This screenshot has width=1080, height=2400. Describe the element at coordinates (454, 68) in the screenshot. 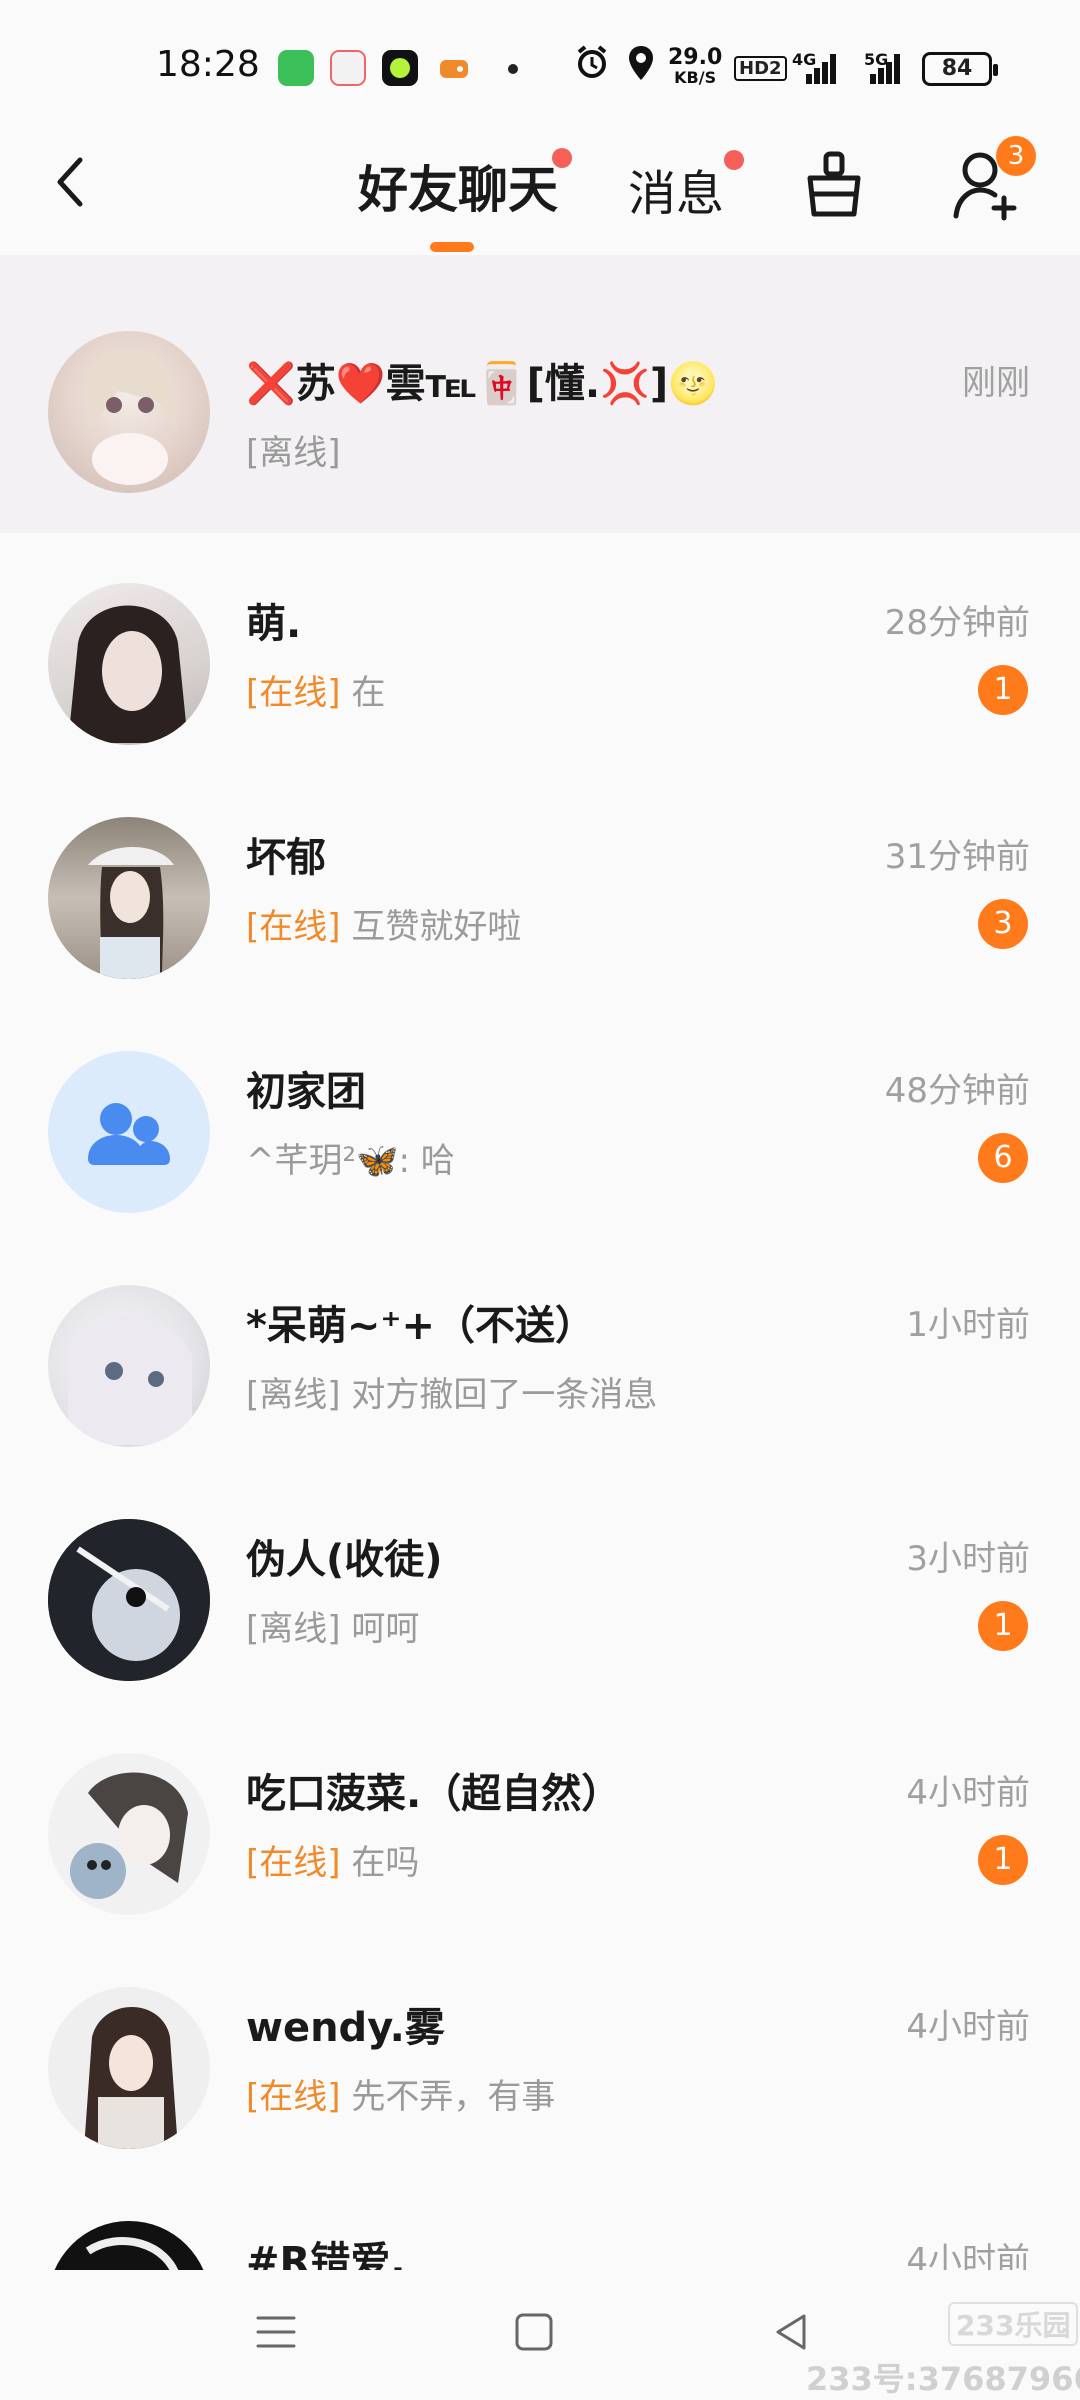

I see `game-notification-icon` at that location.